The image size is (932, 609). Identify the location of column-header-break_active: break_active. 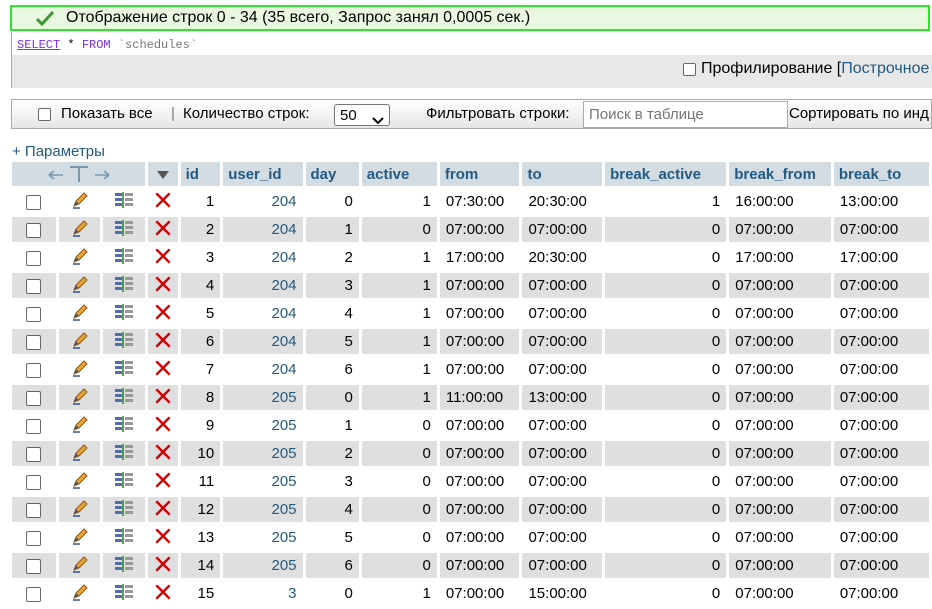
(666, 175).